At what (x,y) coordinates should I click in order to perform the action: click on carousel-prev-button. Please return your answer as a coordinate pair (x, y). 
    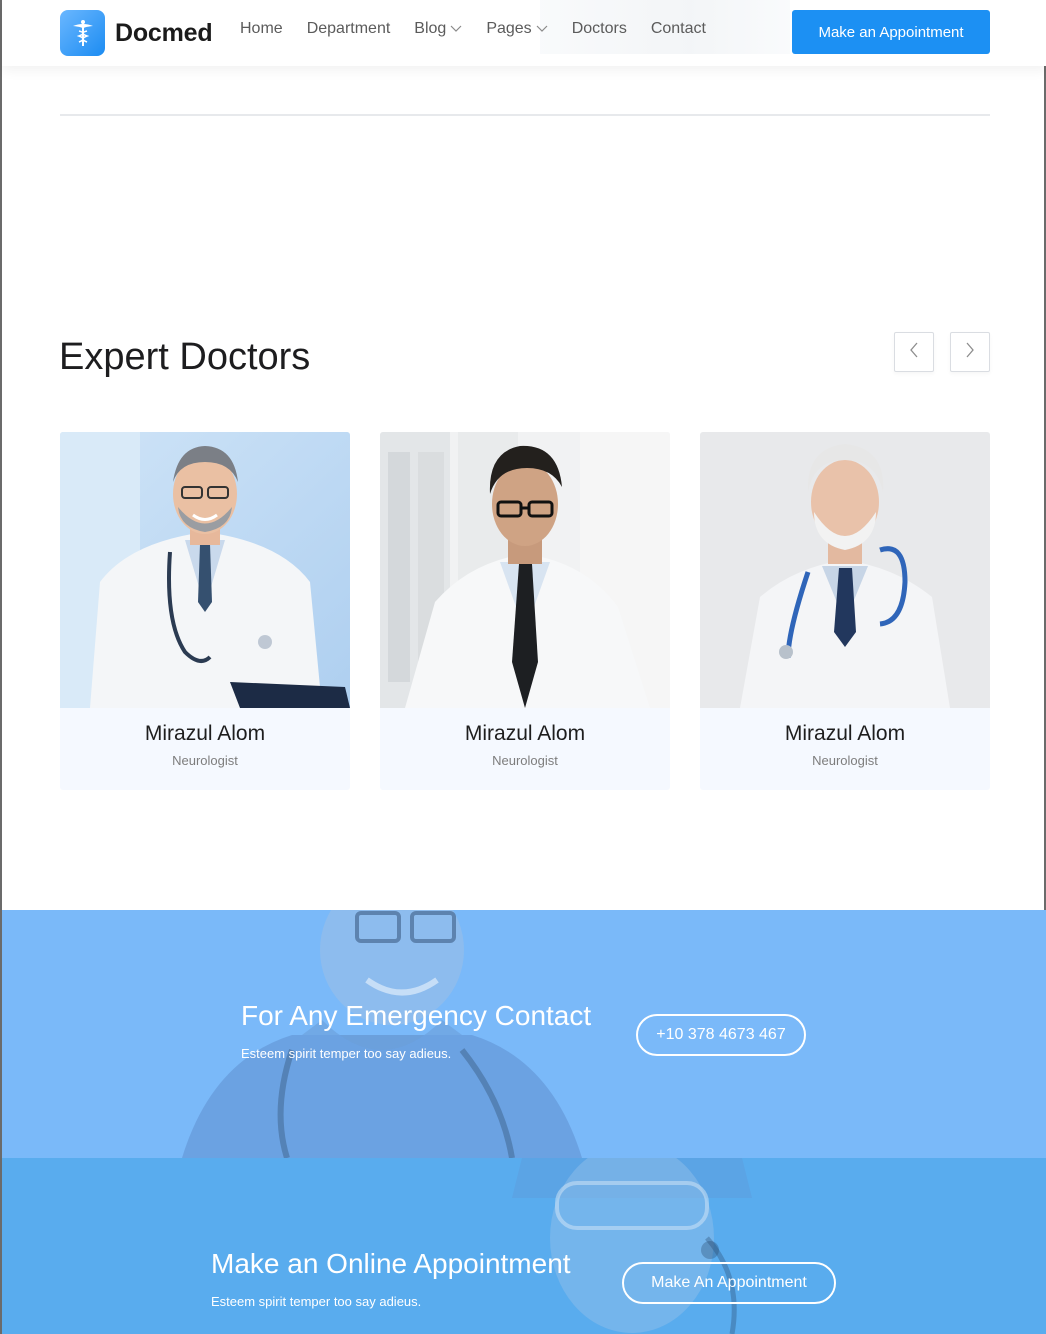
    Looking at the image, I should click on (914, 352).